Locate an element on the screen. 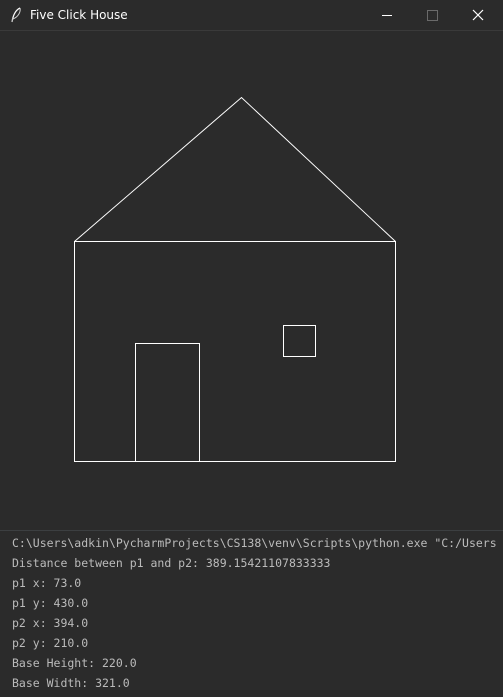  feather-icon is located at coordinates (16, 15).